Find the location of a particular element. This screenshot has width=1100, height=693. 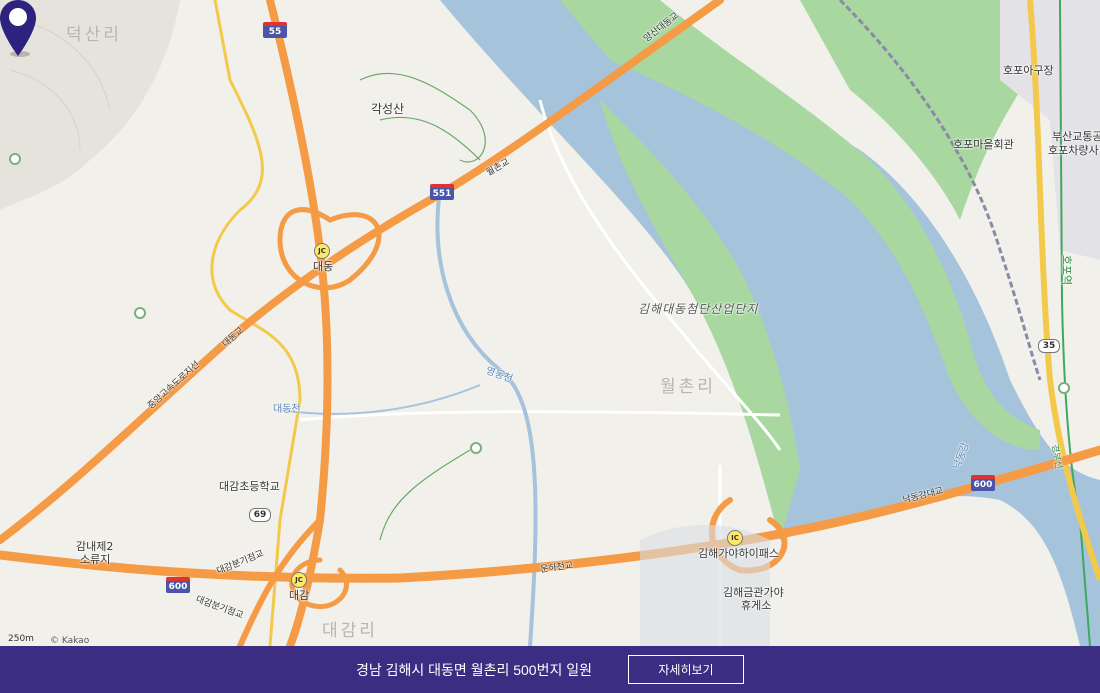

place-daegam: 대감리 is located at coordinates (350, 631).